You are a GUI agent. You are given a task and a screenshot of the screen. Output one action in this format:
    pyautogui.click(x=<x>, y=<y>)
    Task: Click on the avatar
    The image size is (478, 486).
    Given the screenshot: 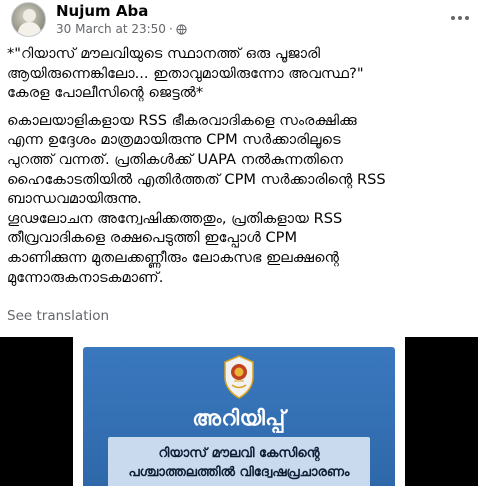 What is the action you would take?
    pyautogui.click(x=28, y=19)
    